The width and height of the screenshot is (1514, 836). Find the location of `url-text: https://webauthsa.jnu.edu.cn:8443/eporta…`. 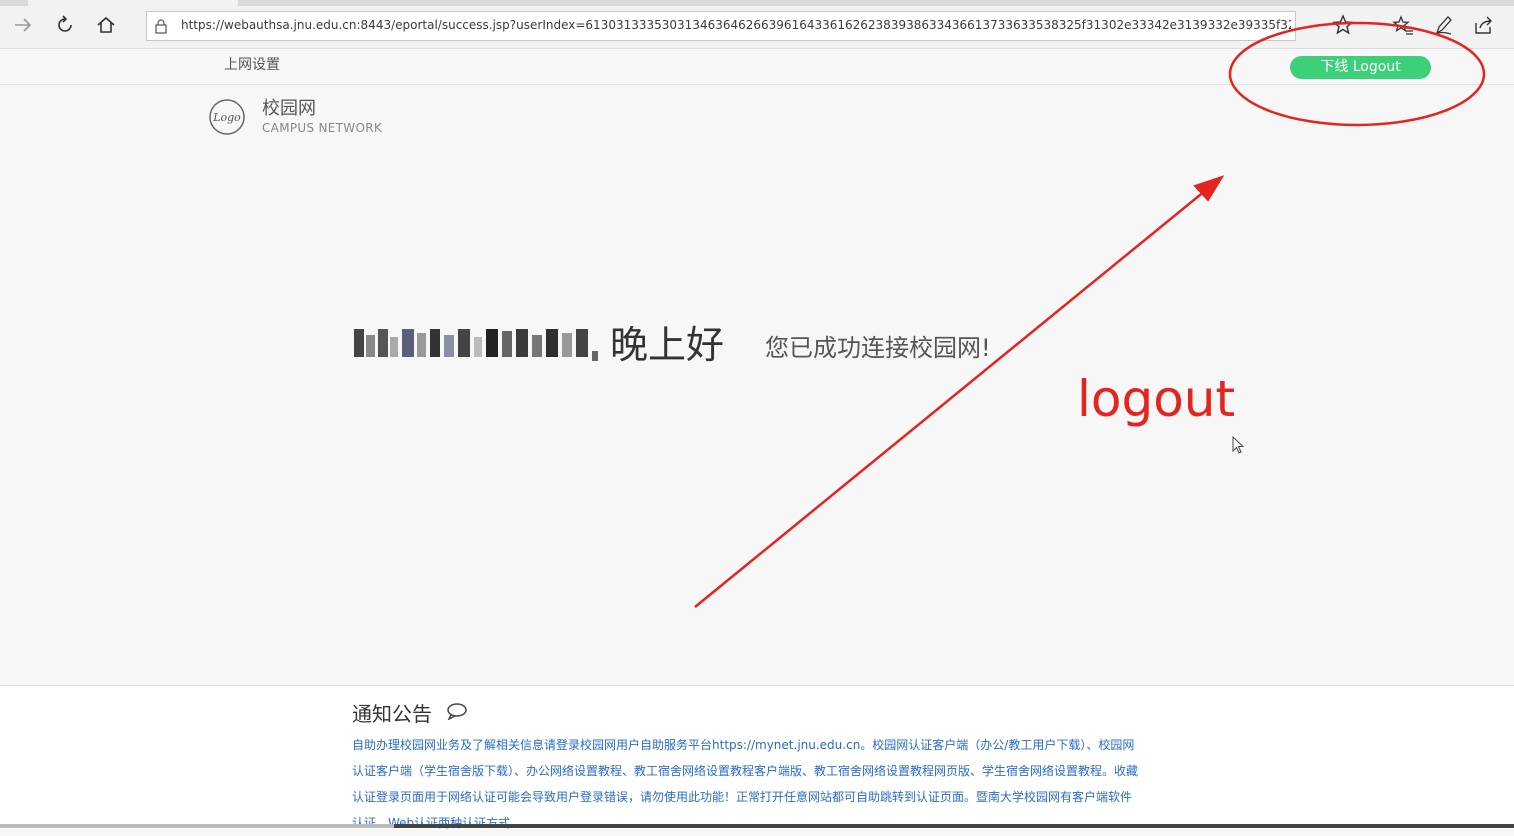

url-text: https://webauthsa.jnu.edu.cn:8443/eporta… is located at coordinates (736, 27).